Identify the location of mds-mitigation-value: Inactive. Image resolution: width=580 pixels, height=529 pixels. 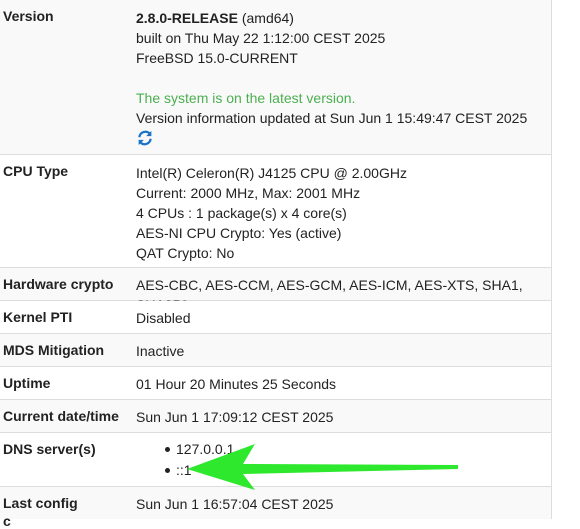
(160, 351).